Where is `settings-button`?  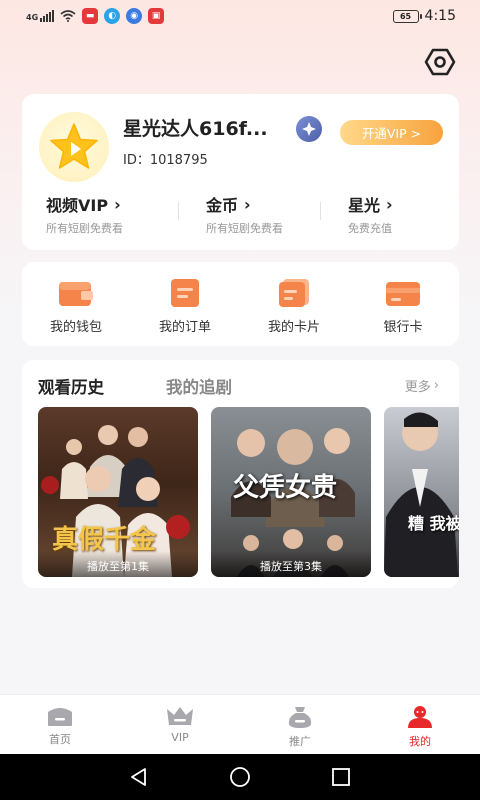
settings-button is located at coordinates (440, 62).